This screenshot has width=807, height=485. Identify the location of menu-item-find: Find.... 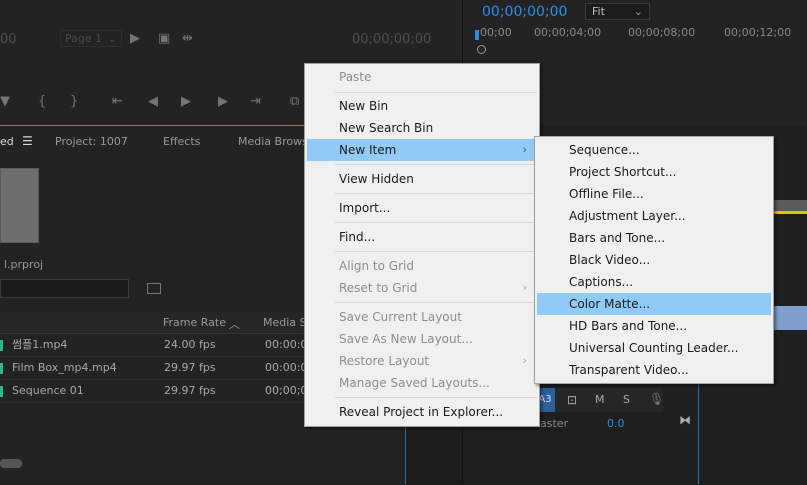
(422, 237).